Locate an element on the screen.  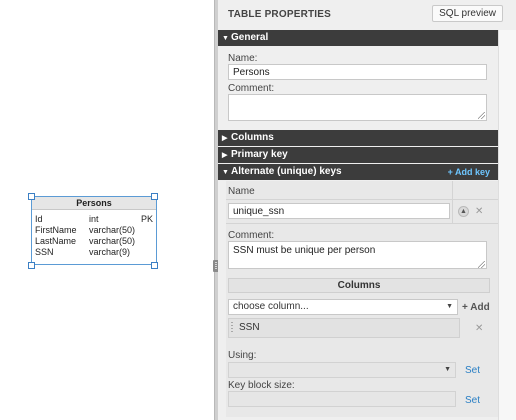
table-name: Persons is located at coordinates (94, 203).